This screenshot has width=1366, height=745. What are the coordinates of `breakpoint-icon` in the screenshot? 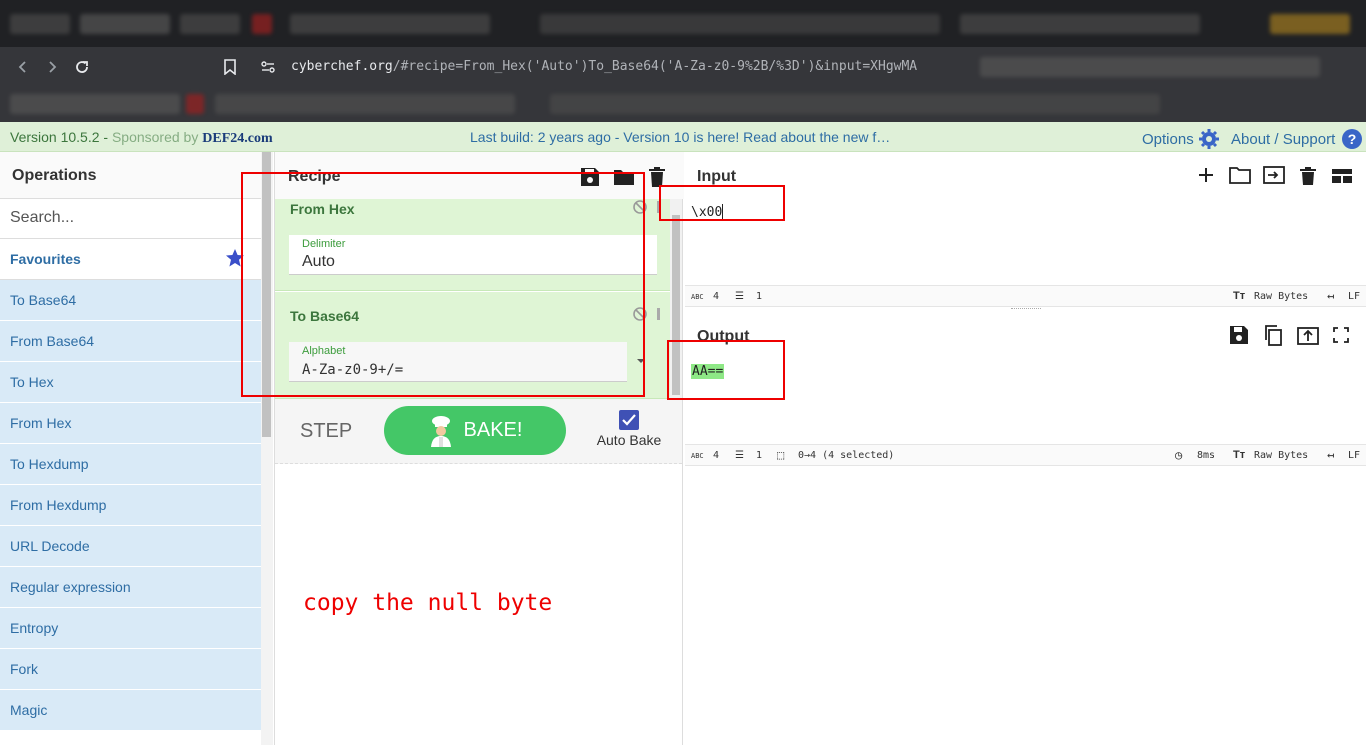 It's located at (658, 314).